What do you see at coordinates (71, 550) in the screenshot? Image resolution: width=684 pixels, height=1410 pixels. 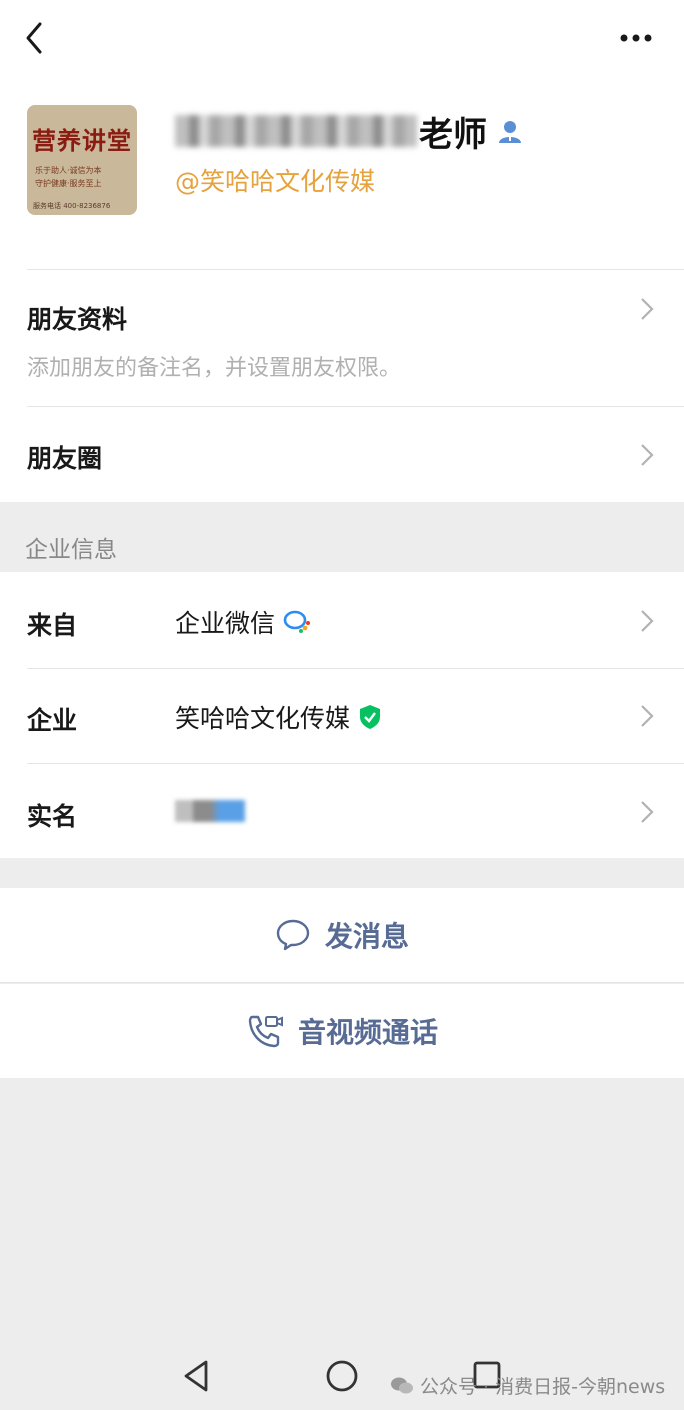 I see `section-label: 企业信息` at bounding box center [71, 550].